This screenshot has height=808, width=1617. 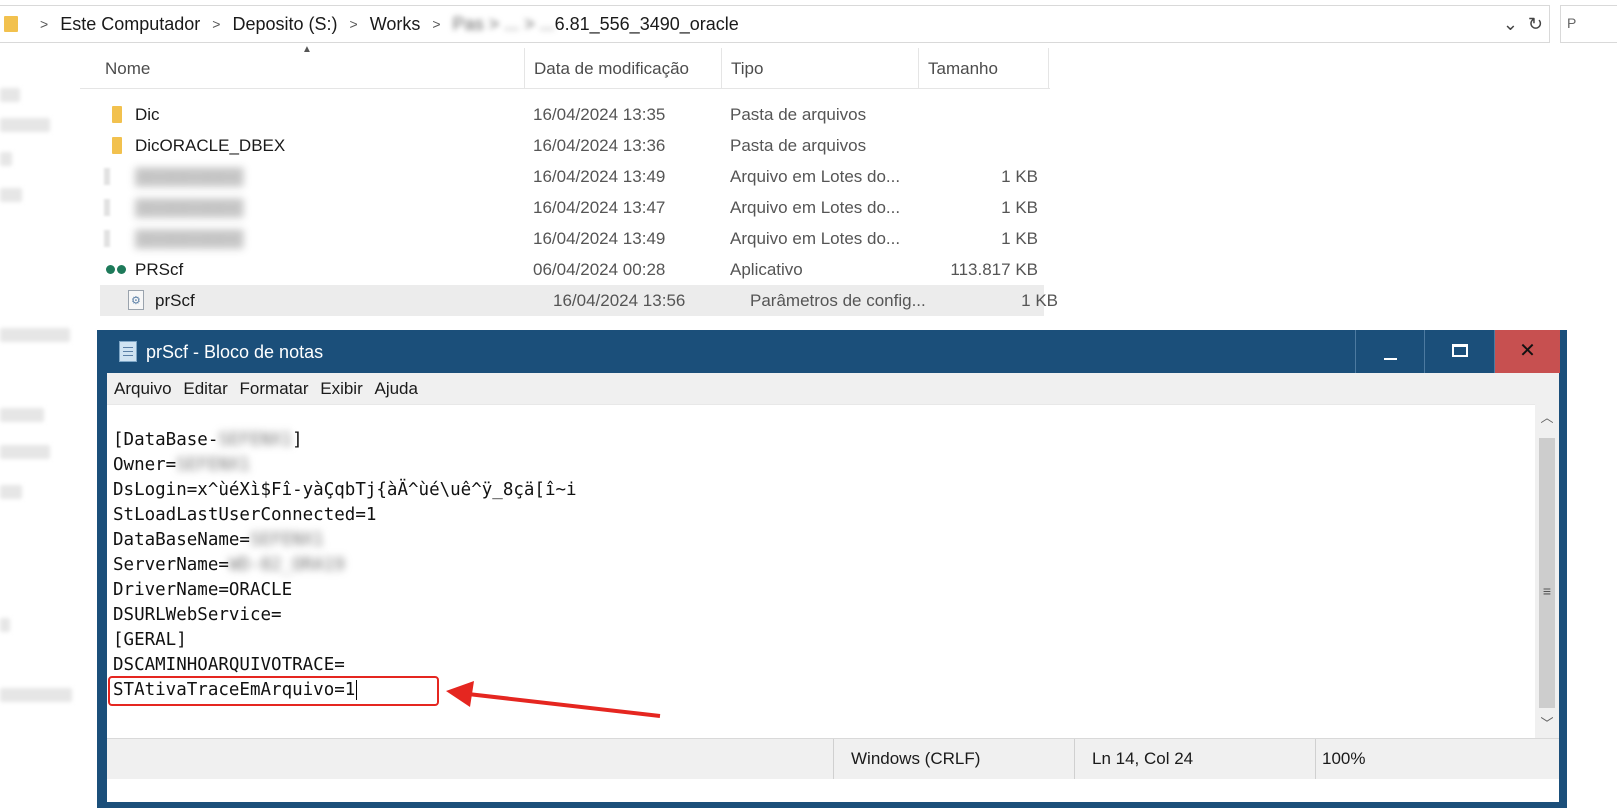 I want to click on column-header-tipo: Tipo, so click(x=819, y=68).